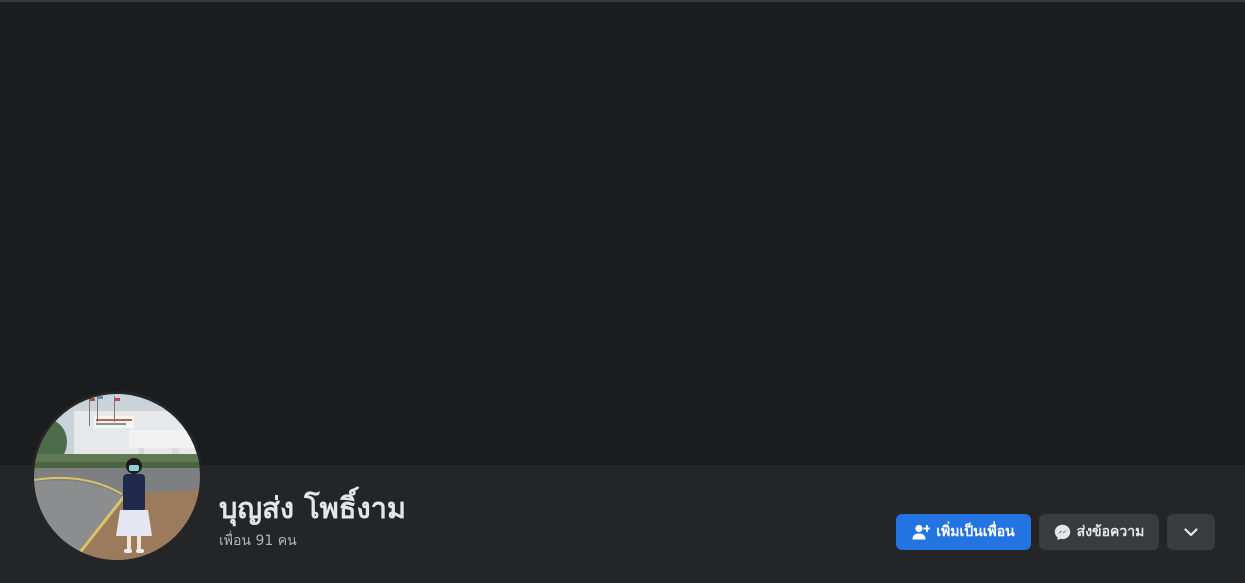 The image size is (1245, 583). I want to click on avatar, so click(117, 477).